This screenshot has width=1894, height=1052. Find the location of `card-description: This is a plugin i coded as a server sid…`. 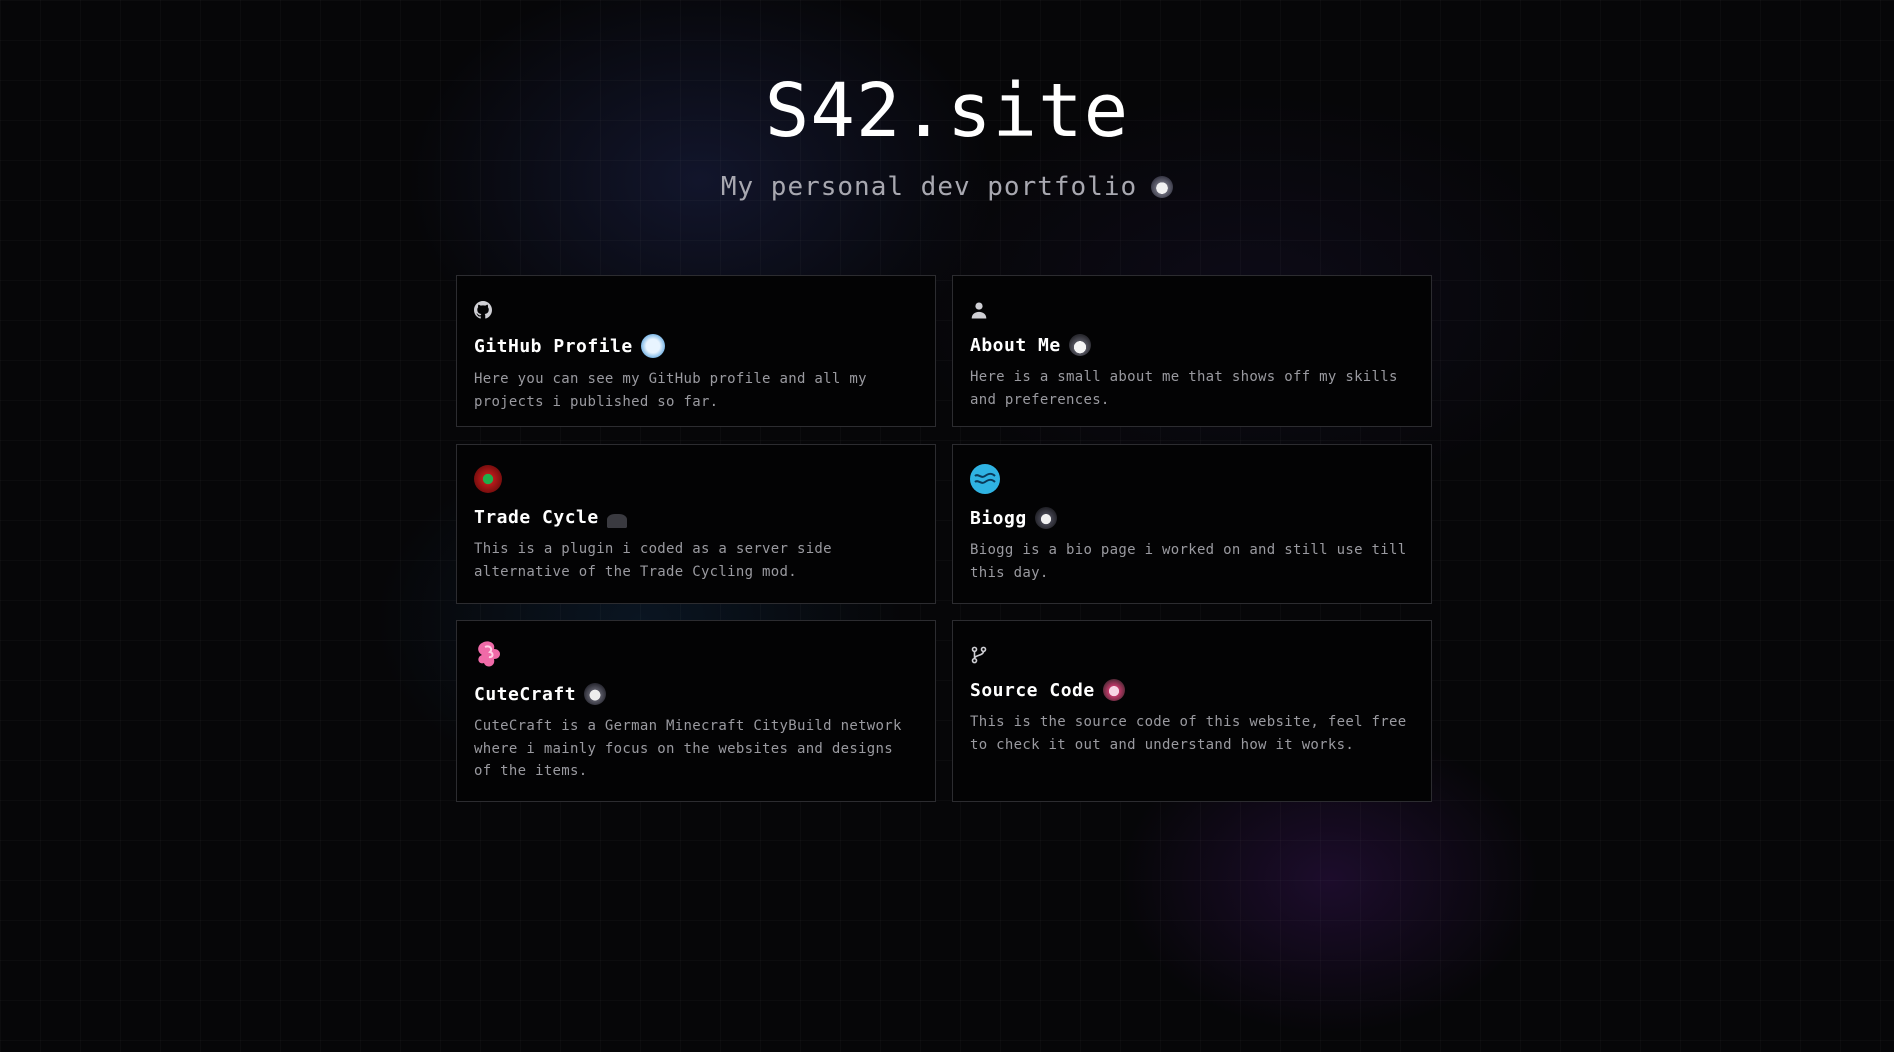

card-description: This is a plugin i coded as a server sid… is located at coordinates (653, 560).